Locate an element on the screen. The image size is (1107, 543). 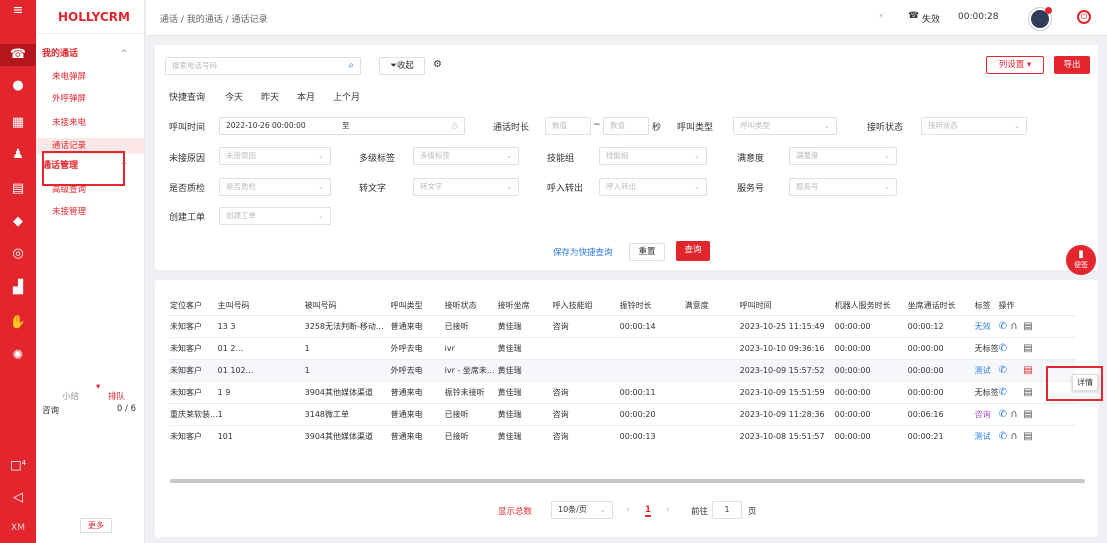
bar-chart-icon: ▟ is located at coordinates (18, 288).